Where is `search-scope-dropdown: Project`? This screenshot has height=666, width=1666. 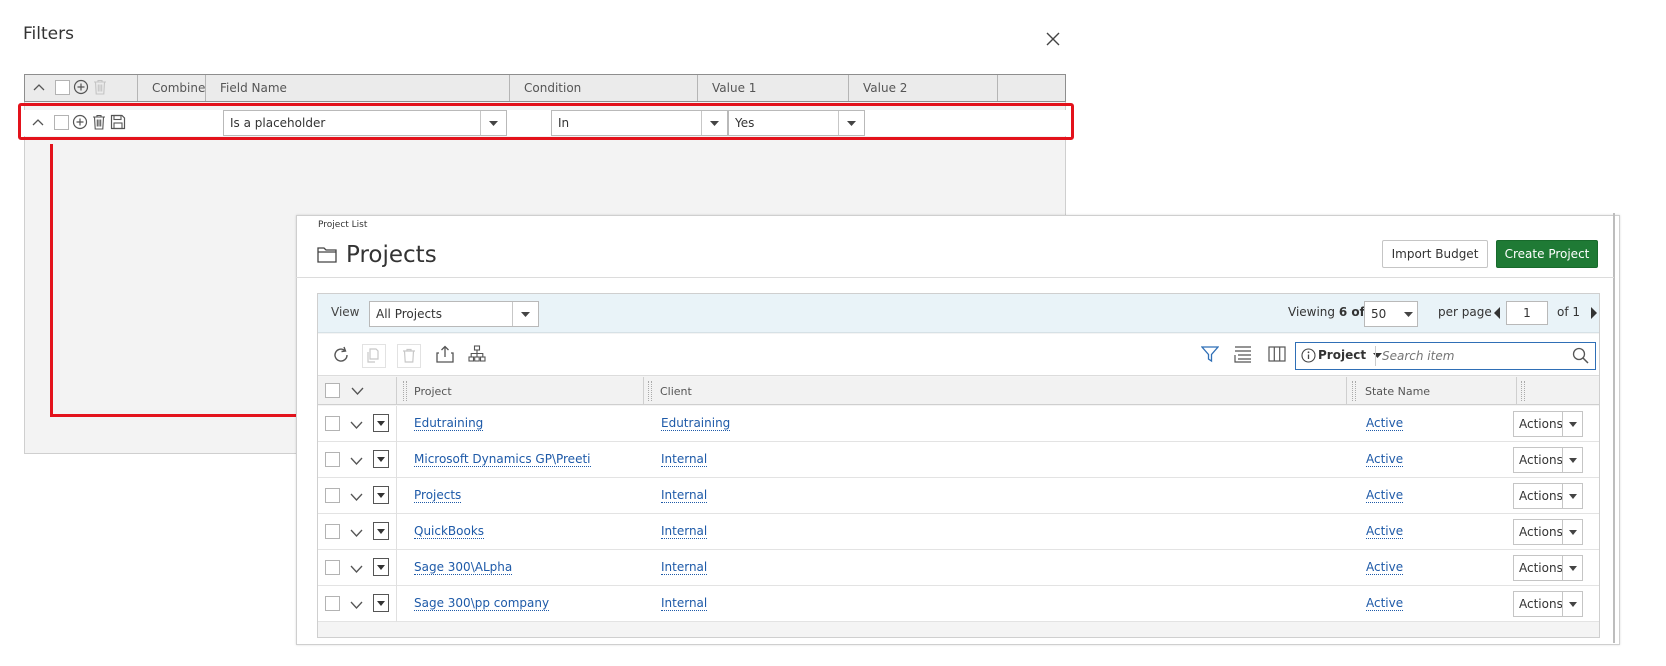
search-scope-dropdown: Project is located at coordinates (1350, 355).